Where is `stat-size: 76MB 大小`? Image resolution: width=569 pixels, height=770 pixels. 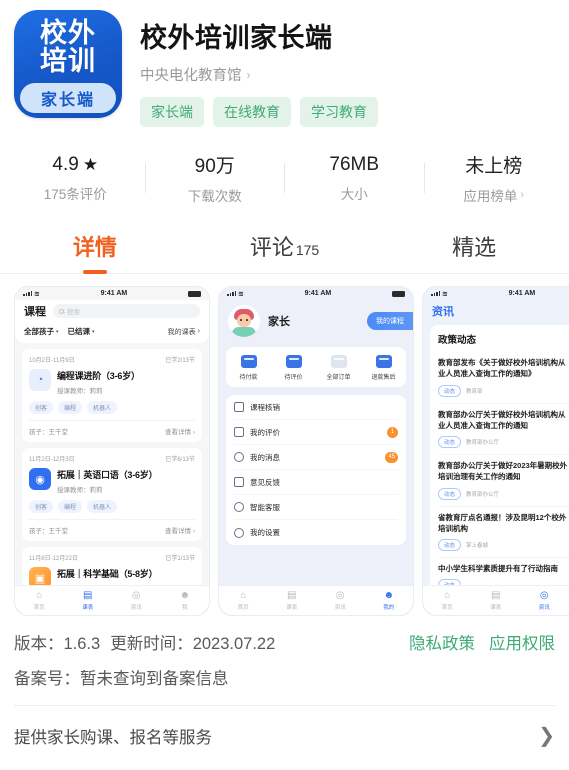
stat-size: 76MB 大小 is located at coordinates (354, 178).